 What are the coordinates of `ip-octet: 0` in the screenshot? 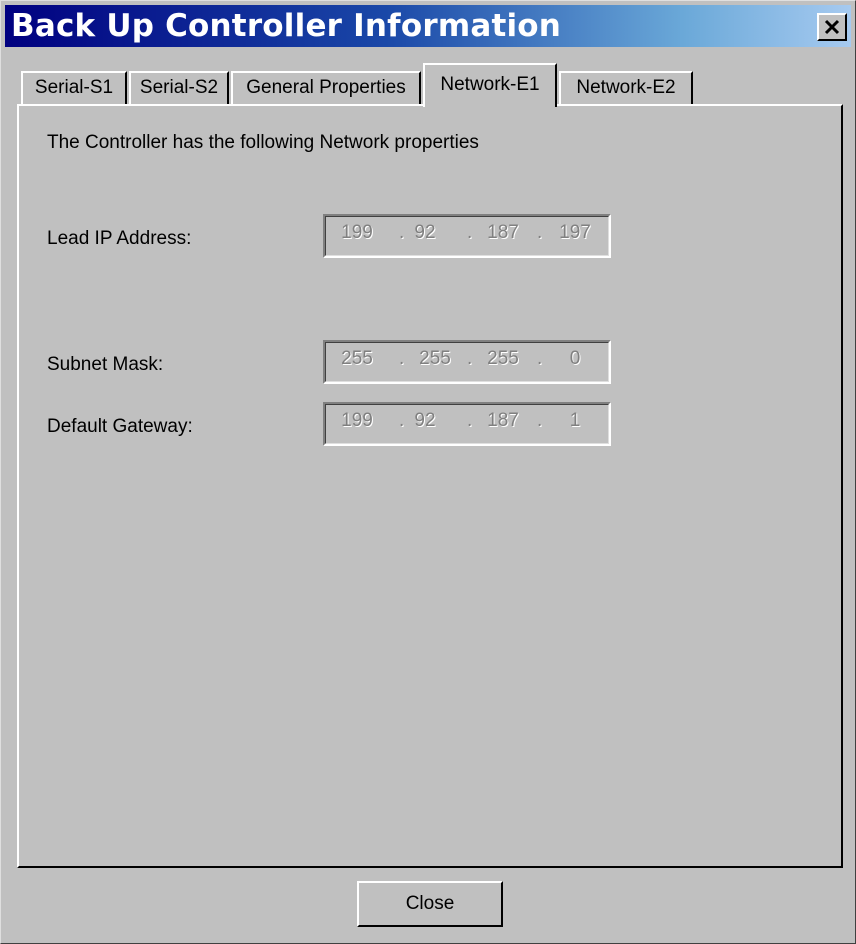 It's located at (575, 358).